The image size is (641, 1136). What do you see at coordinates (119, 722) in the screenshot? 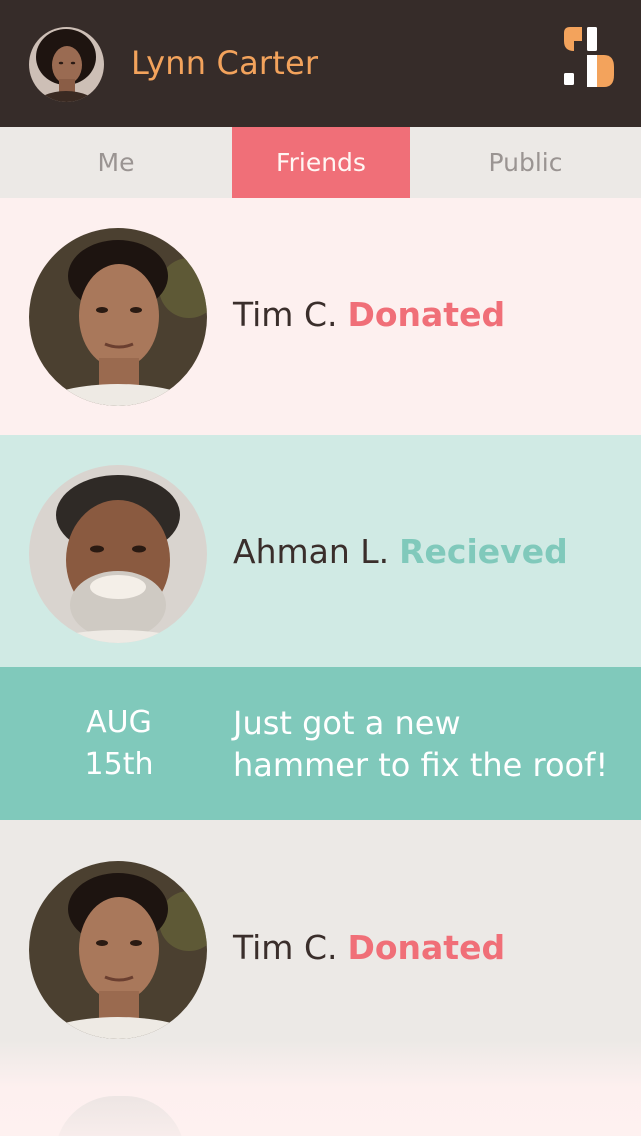
I see `post-date-month: AUG` at bounding box center [119, 722].